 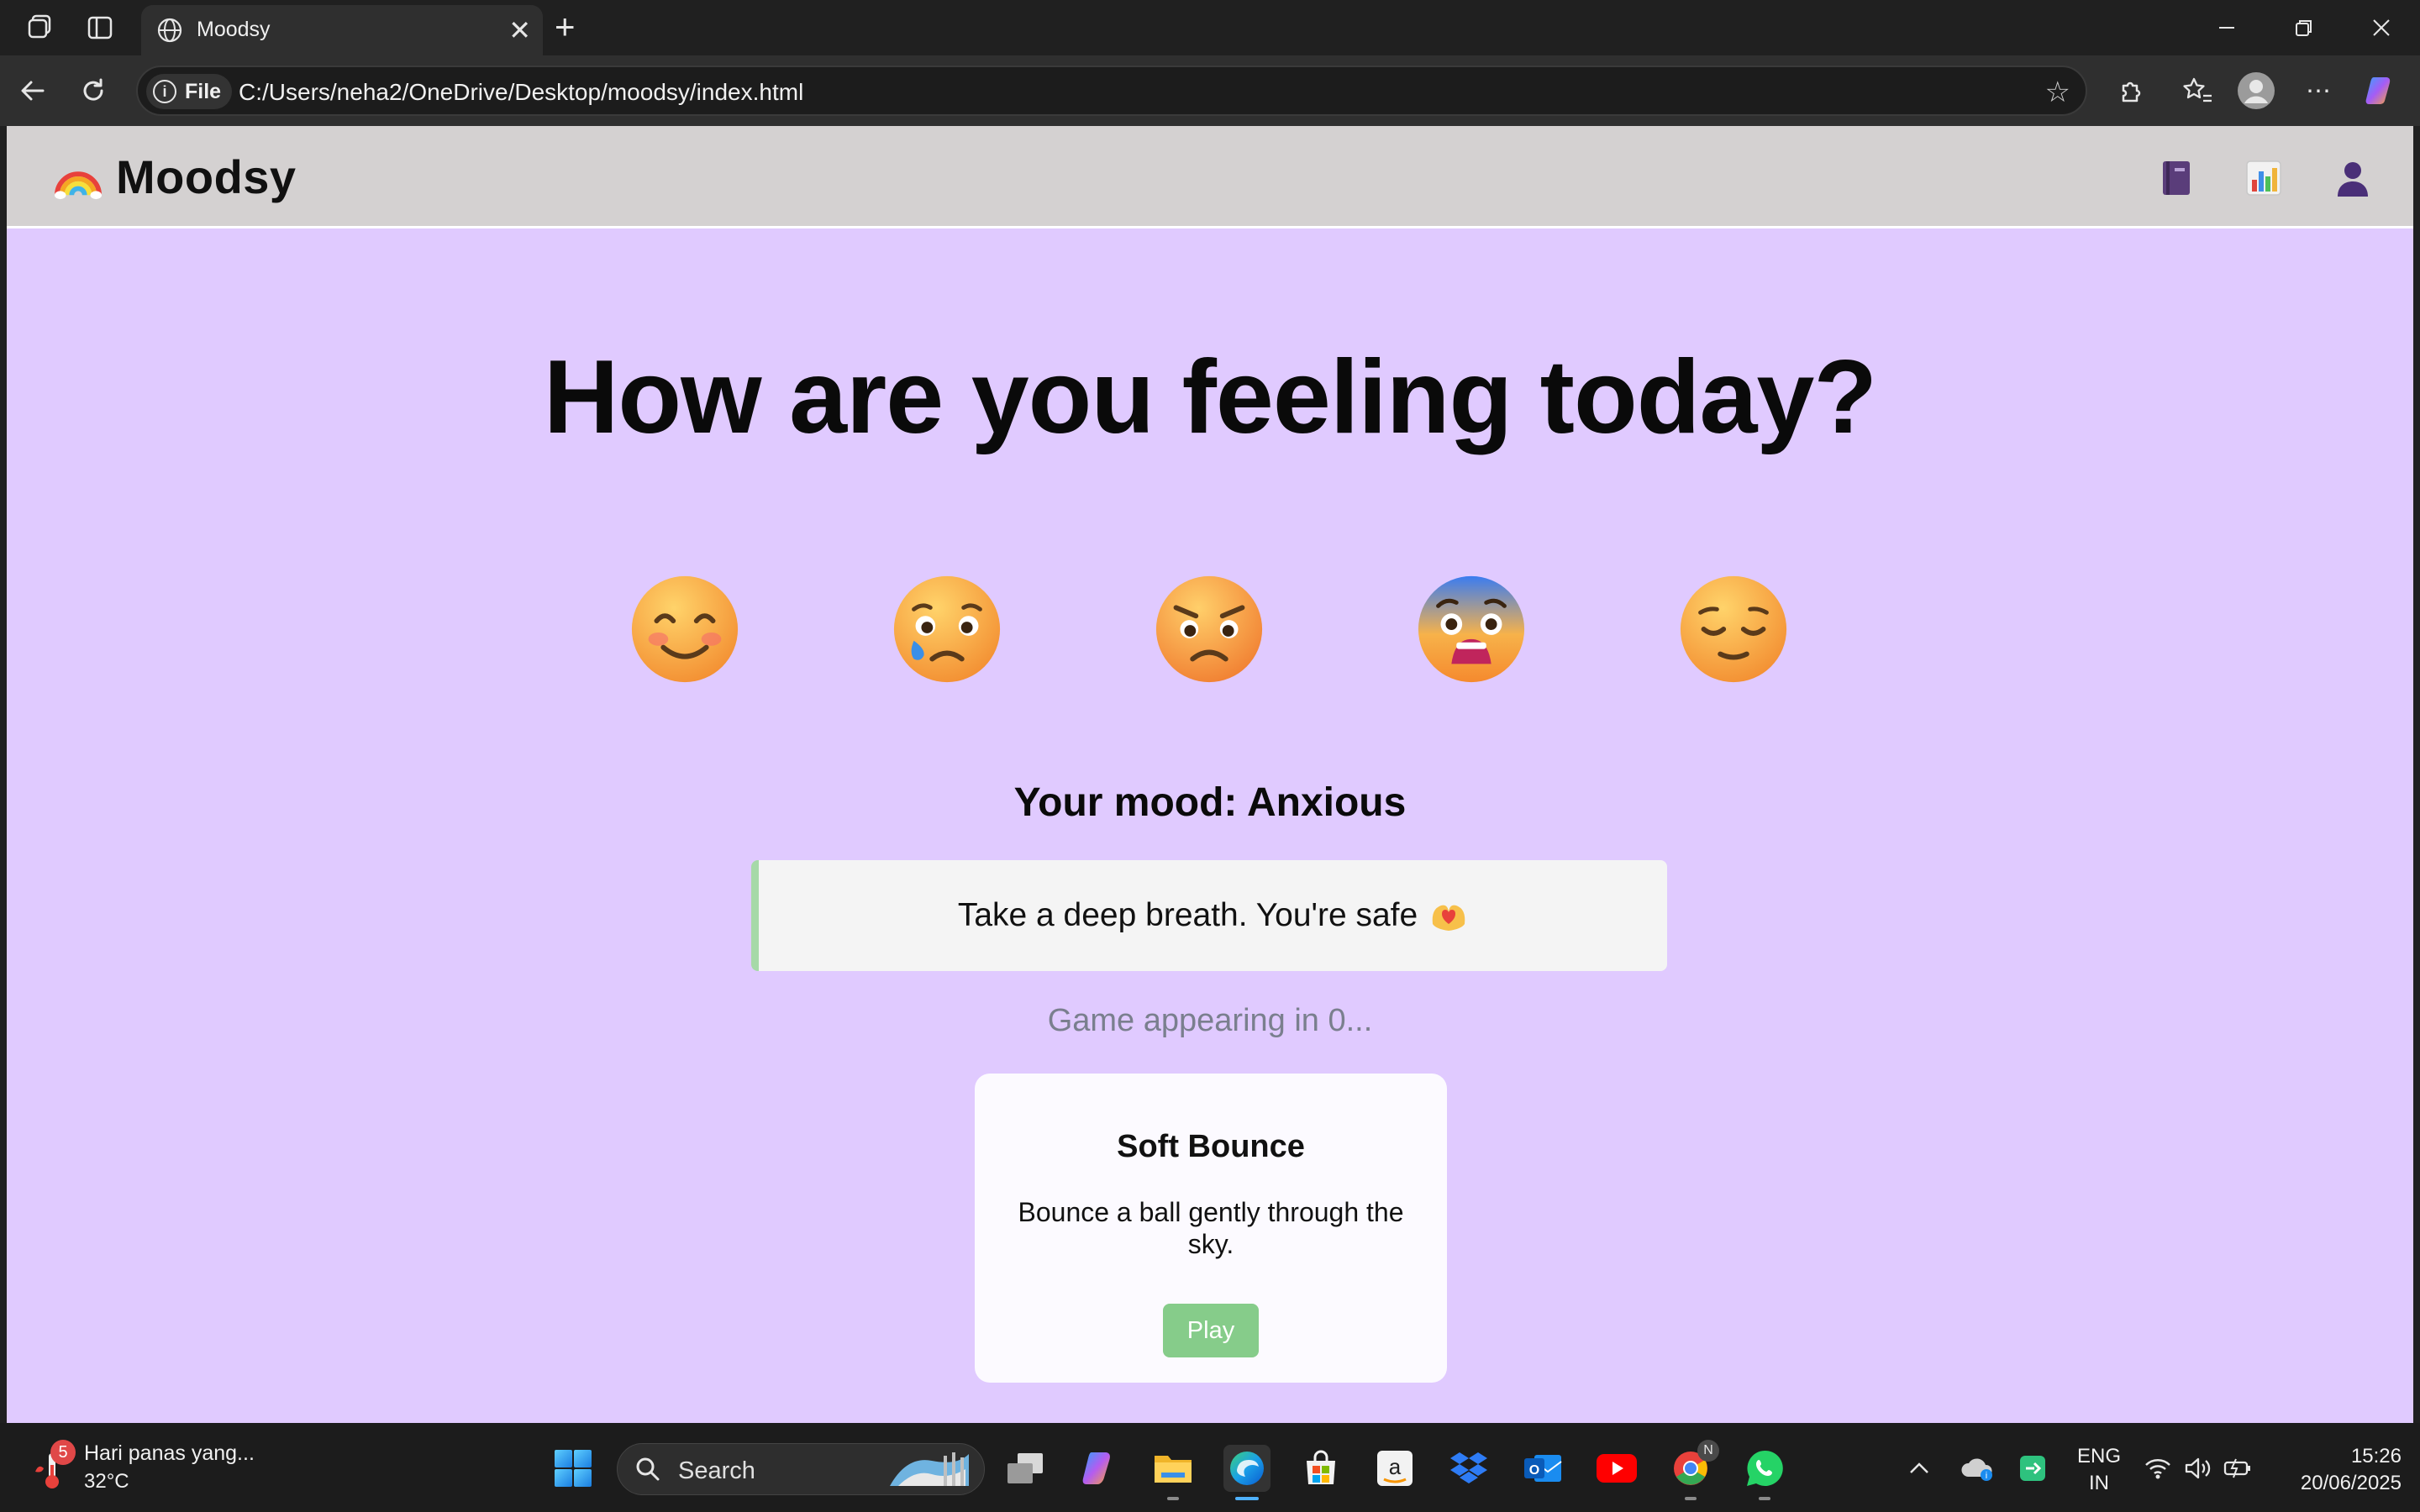 What do you see at coordinates (342, 30) in the screenshot?
I see `tab-moodsy: Moodsy ✕` at bounding box center [342, 30].